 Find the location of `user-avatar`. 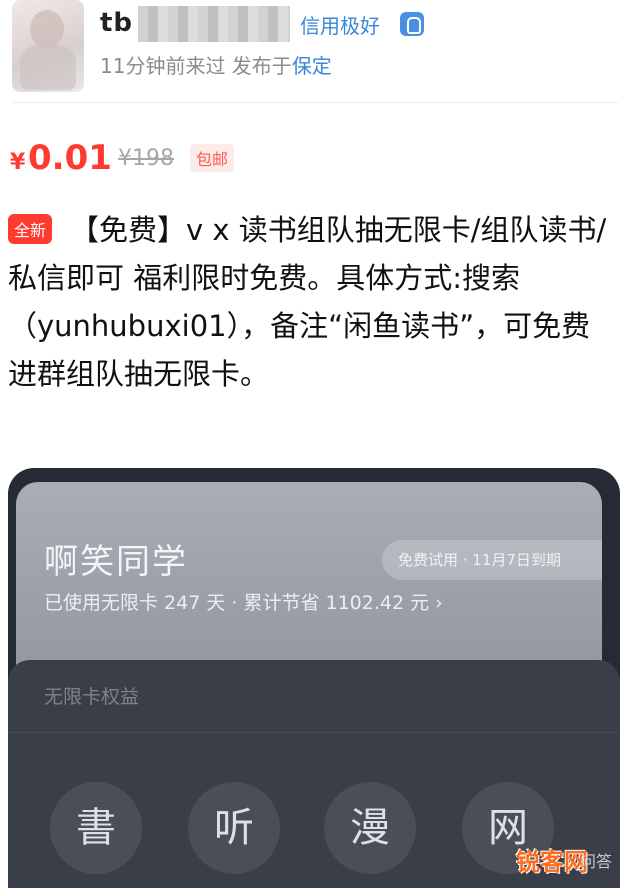

user-avatar is located at coordinates (48, 46).